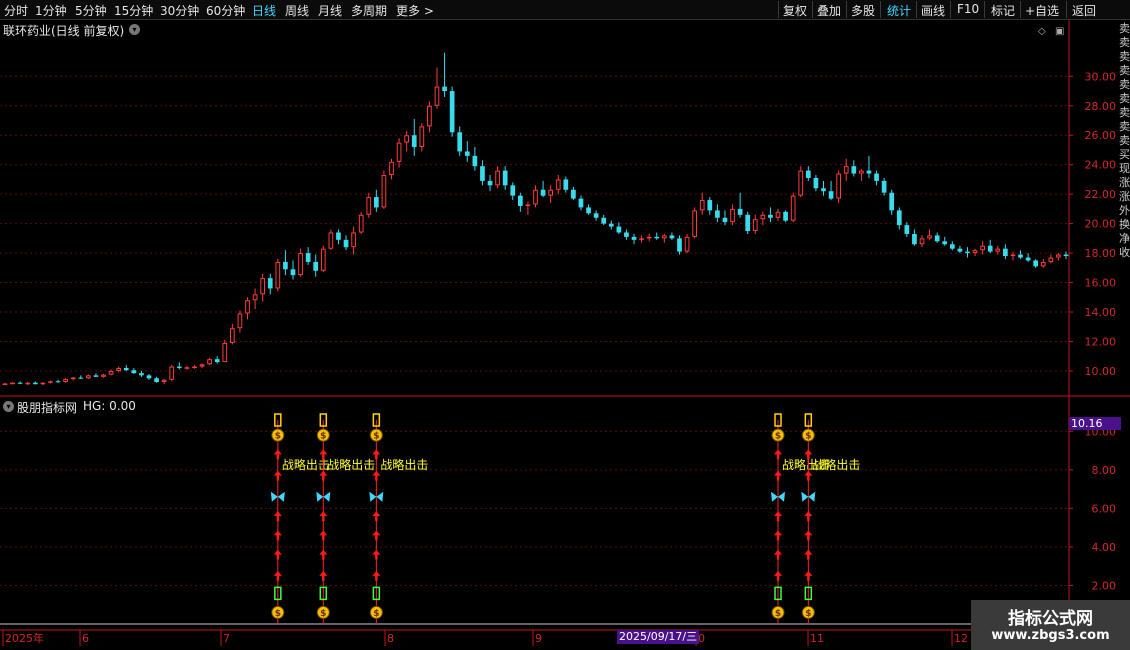 This screenshot has height=650, width=1130. I want to click on last-value-badge: 10.16, so click(1095, 423).